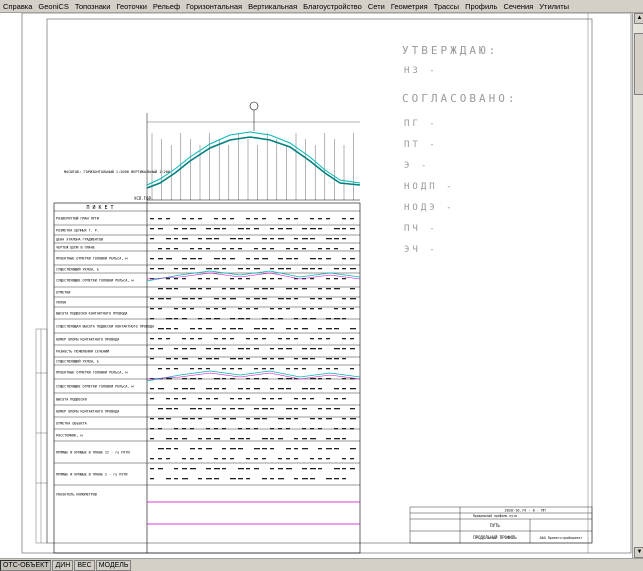 The height and width of the screenshot is (571, 643). Describe the element at coordinates (637, 285) in the screenshot. I see `vertical-scrollbar: ▲ ▼` at that location.